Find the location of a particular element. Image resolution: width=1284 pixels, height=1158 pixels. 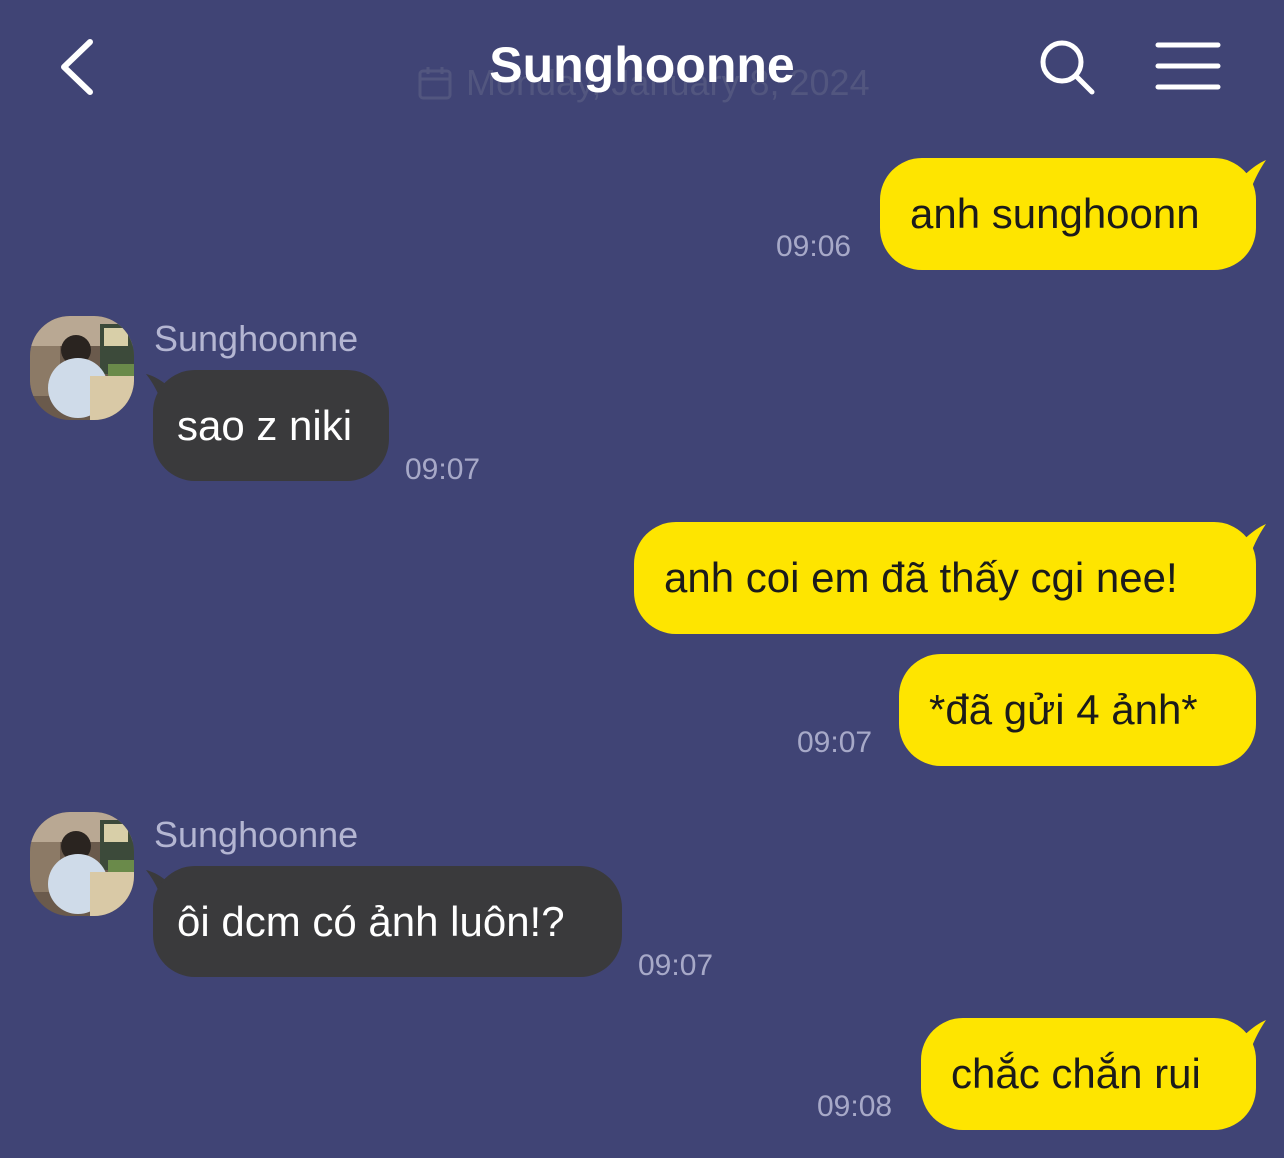

search-icon is located at coordinates (1067, 67).